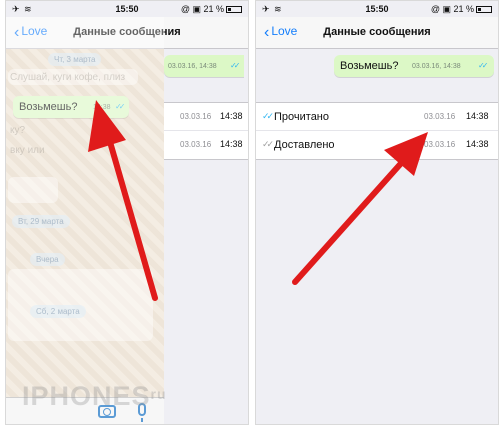  What do you see at coordinates (369, 66) in the screenshot?
I see `message-text: Возьмешь?` at bounding box center [369, 66].